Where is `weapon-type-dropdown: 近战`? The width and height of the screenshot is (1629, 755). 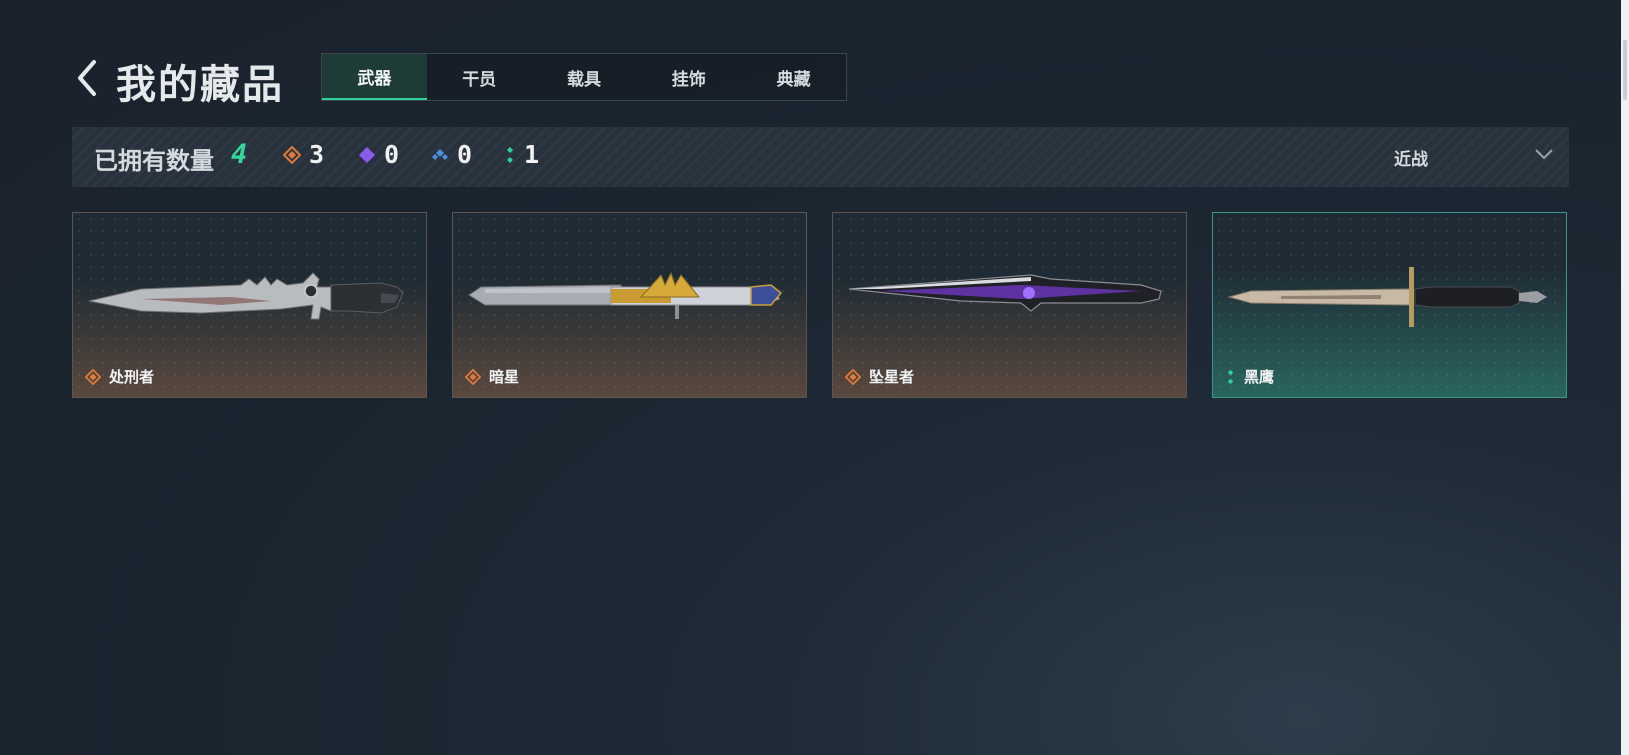 weapon-type-dropdown: 近战 is located at coordinates (1474, 157).